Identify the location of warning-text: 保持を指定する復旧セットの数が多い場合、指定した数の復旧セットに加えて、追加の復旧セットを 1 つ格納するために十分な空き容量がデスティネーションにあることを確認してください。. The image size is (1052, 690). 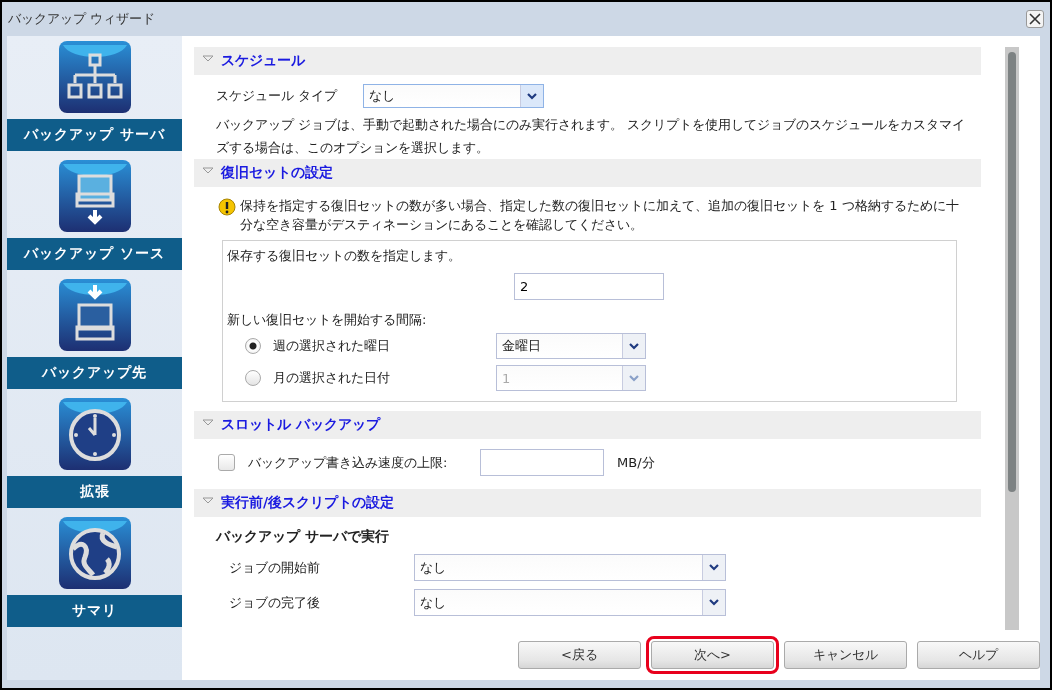
(600, 215).